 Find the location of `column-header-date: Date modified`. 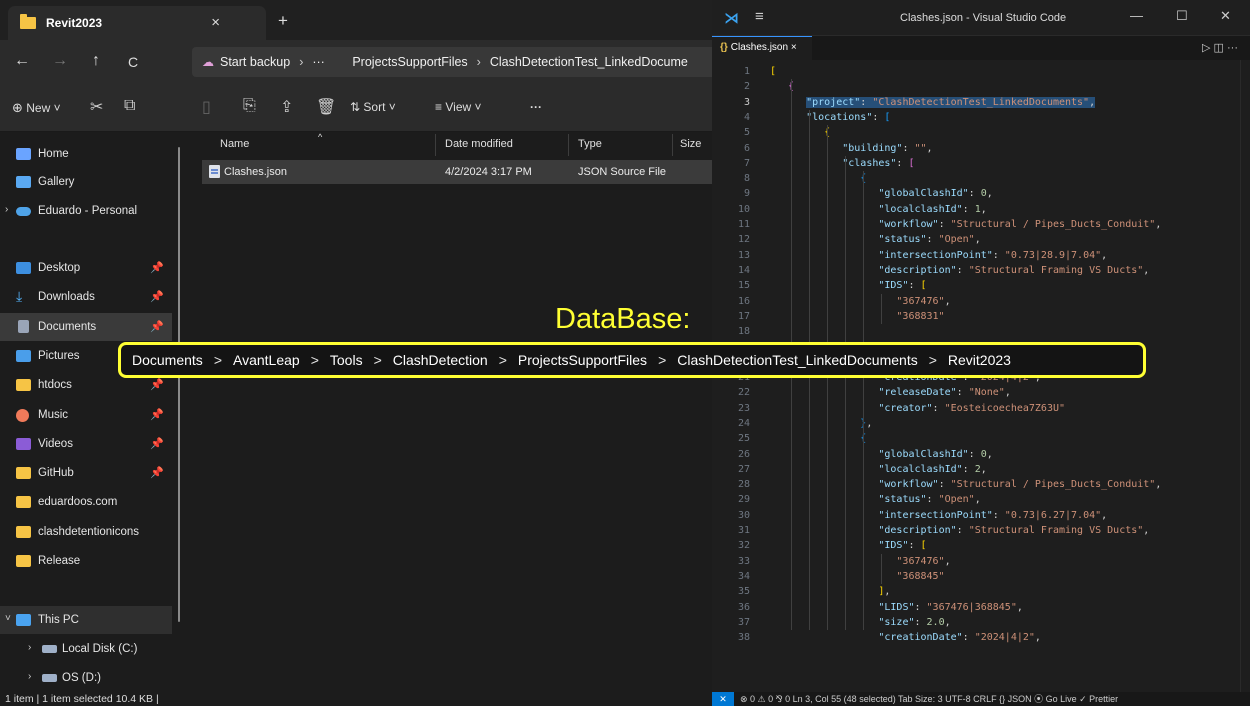

column-header-date: Date modified is located at coordinates (479, 144).